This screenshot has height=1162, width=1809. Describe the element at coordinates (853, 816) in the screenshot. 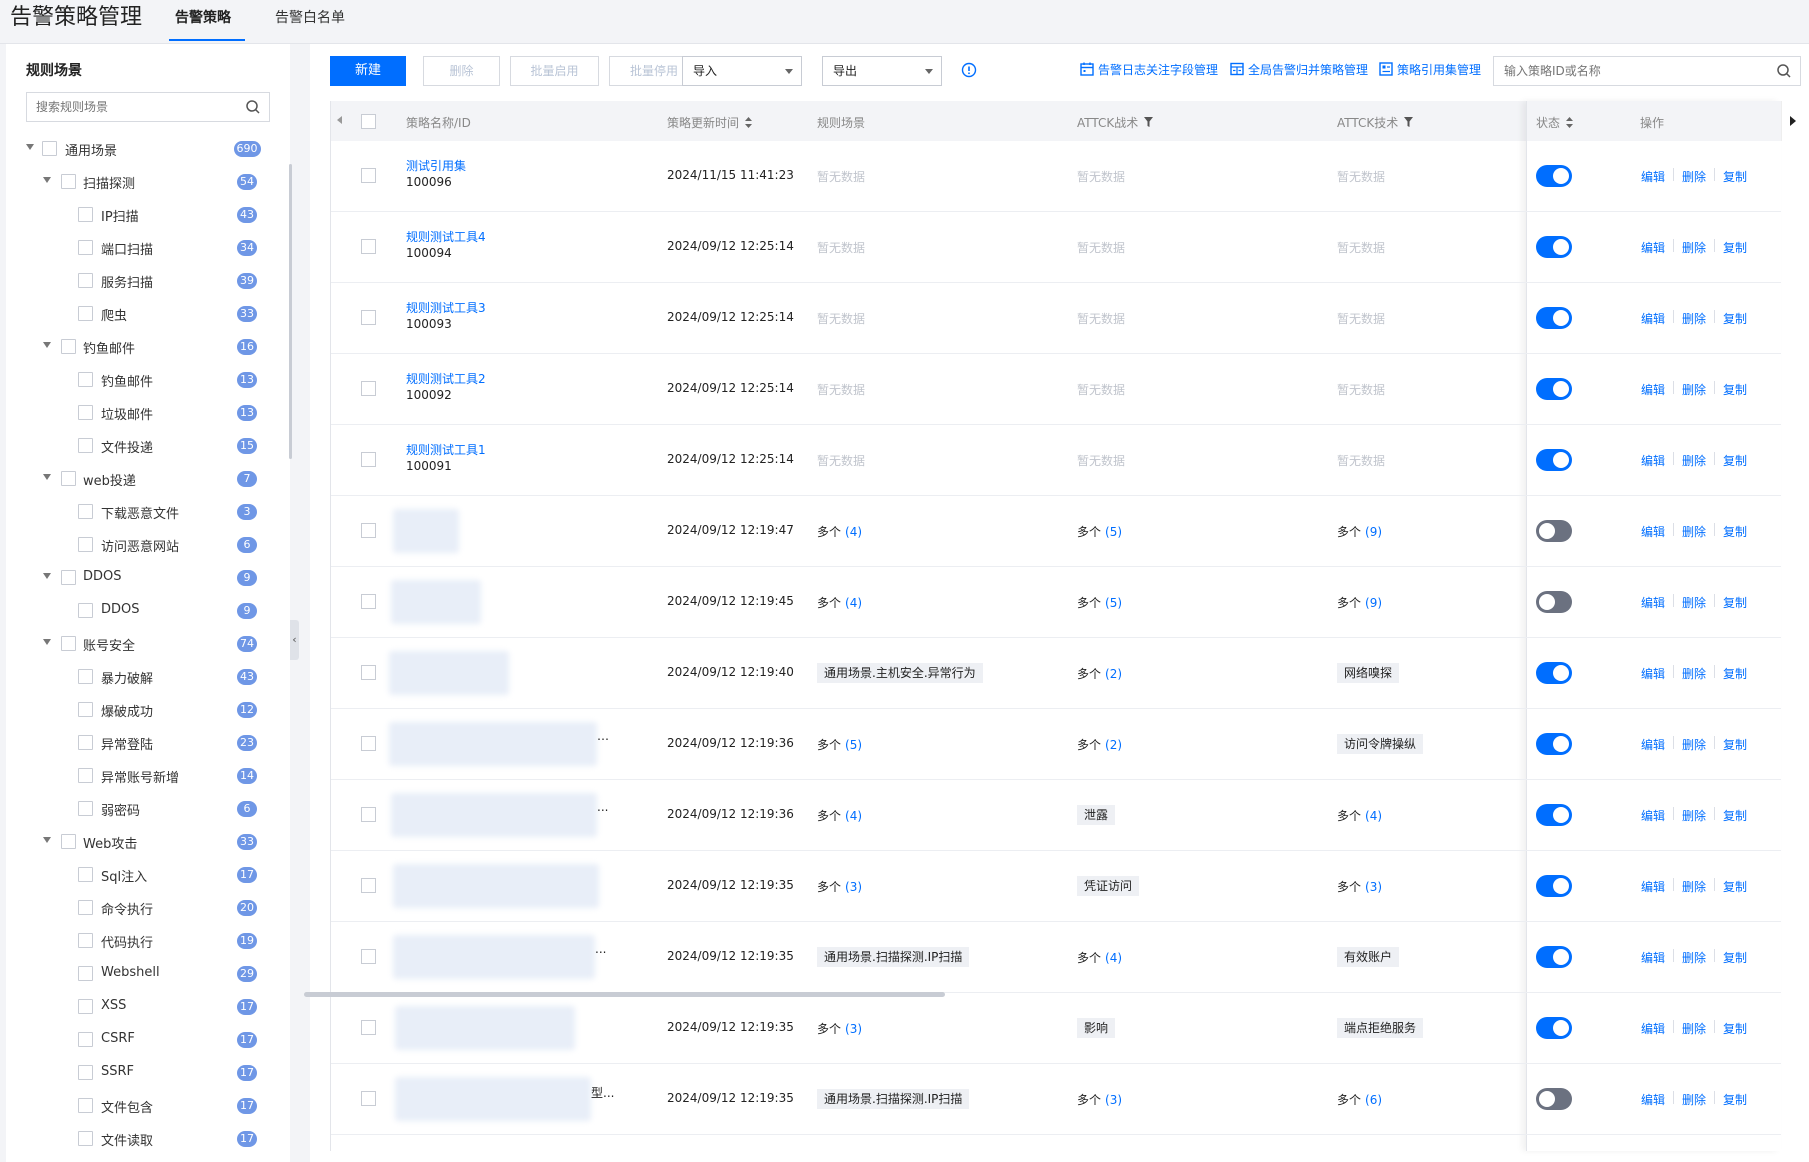

I see `scene-multi-count: (4)` at that location.